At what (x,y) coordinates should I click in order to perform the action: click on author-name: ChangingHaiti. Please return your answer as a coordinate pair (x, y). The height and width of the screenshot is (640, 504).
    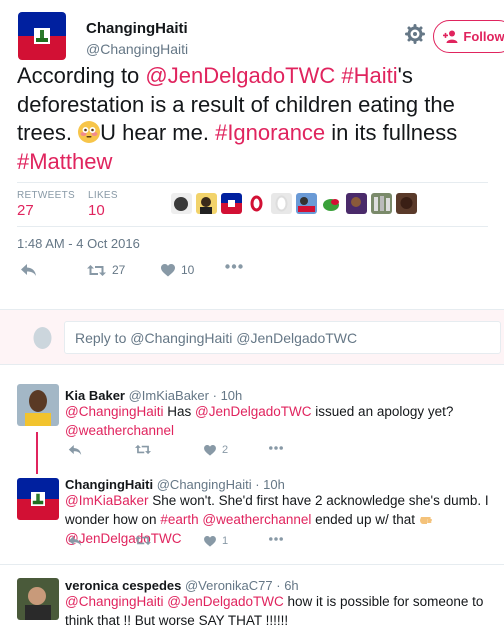
    Looking at the image, I should click on (137, 28).